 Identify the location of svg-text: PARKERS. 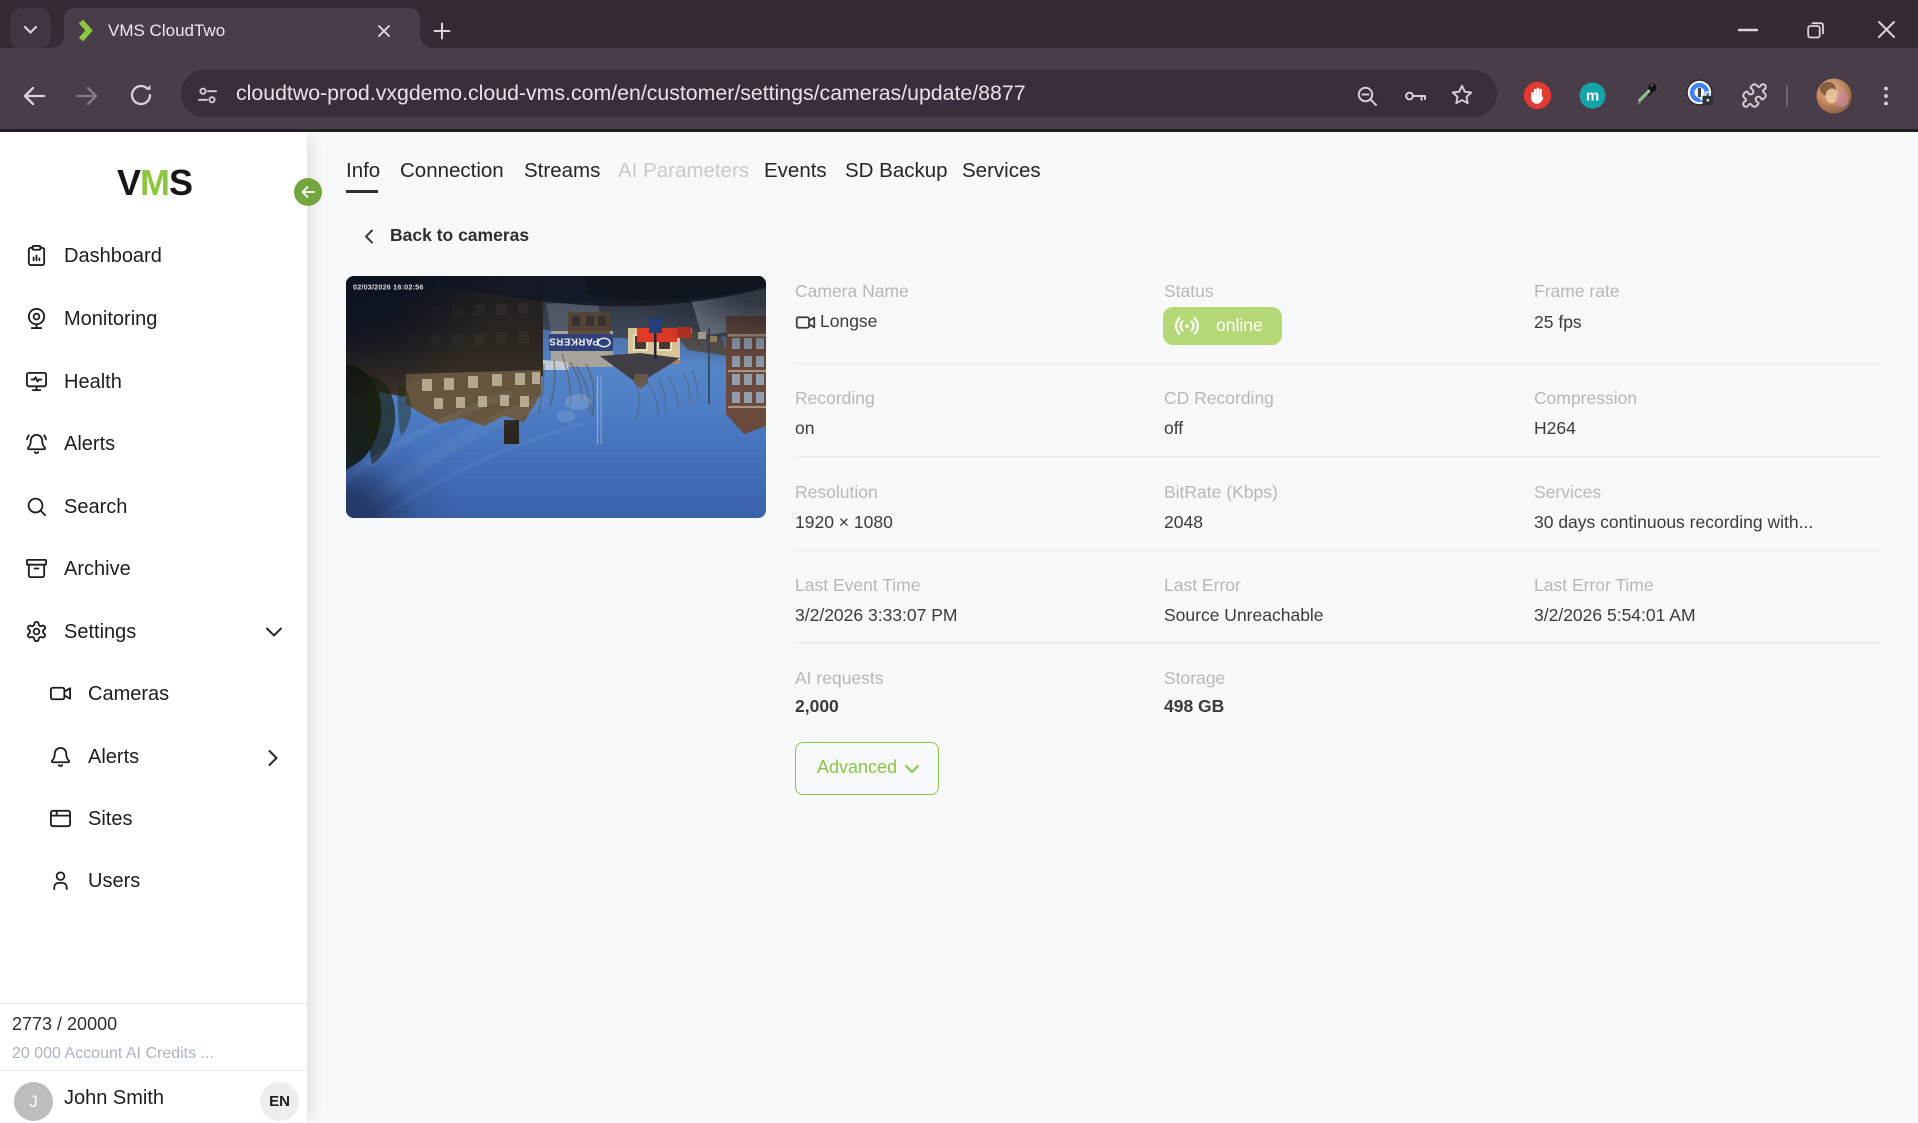
(574, 341).